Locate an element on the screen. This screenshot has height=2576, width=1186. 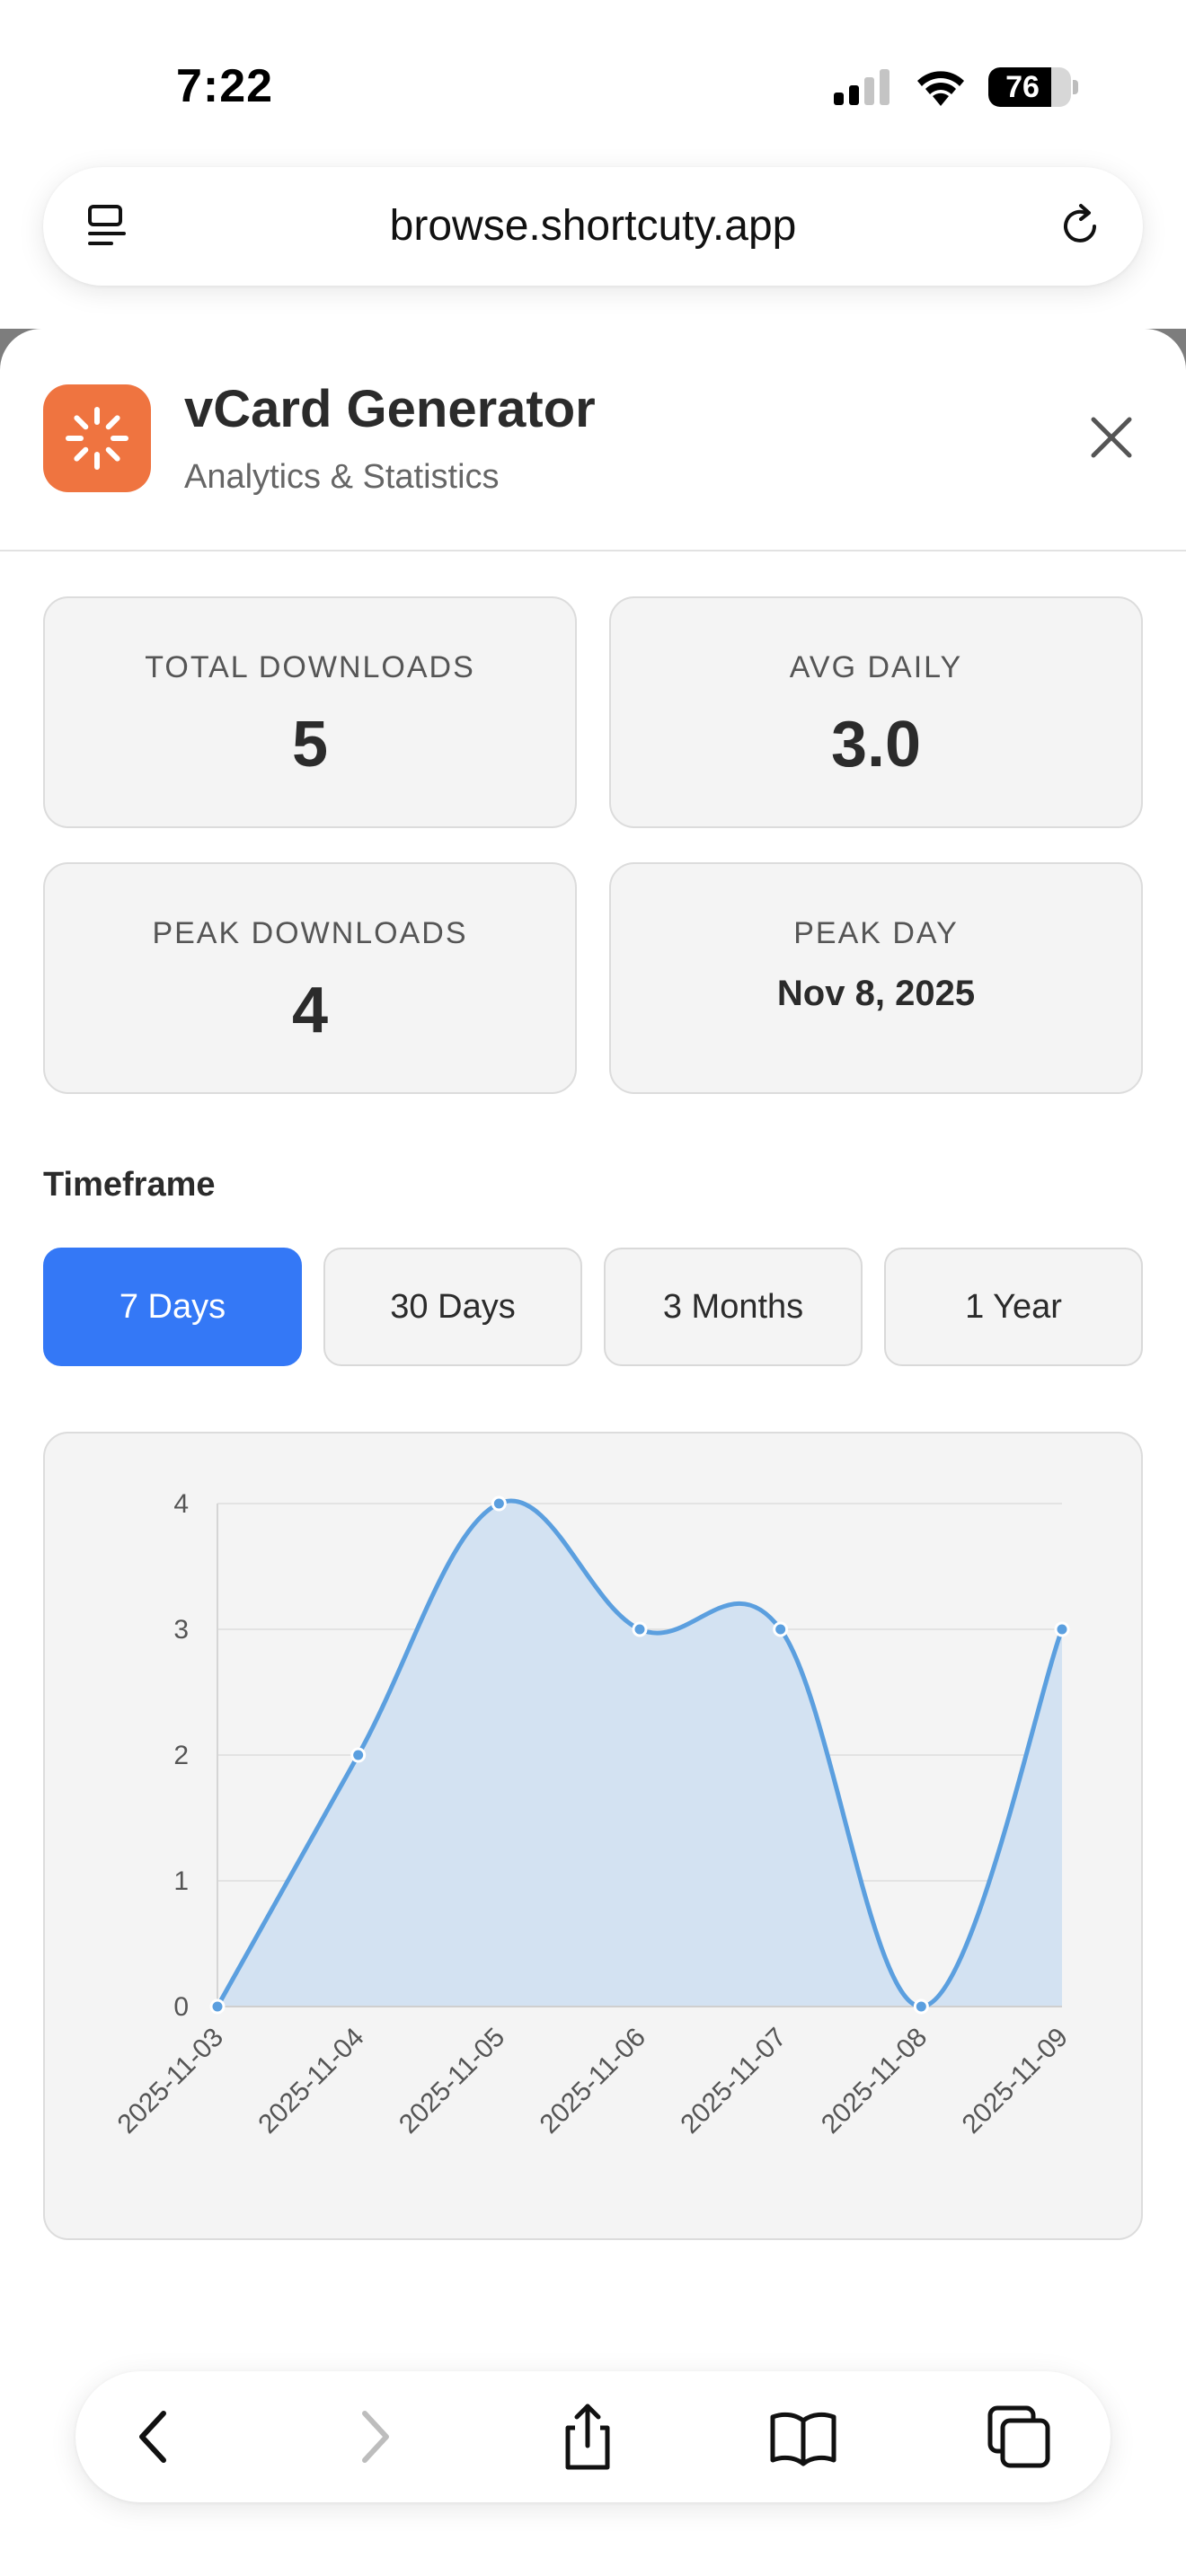
url-bar: browse.shortcuty.app is located at coordinates (593, 226).